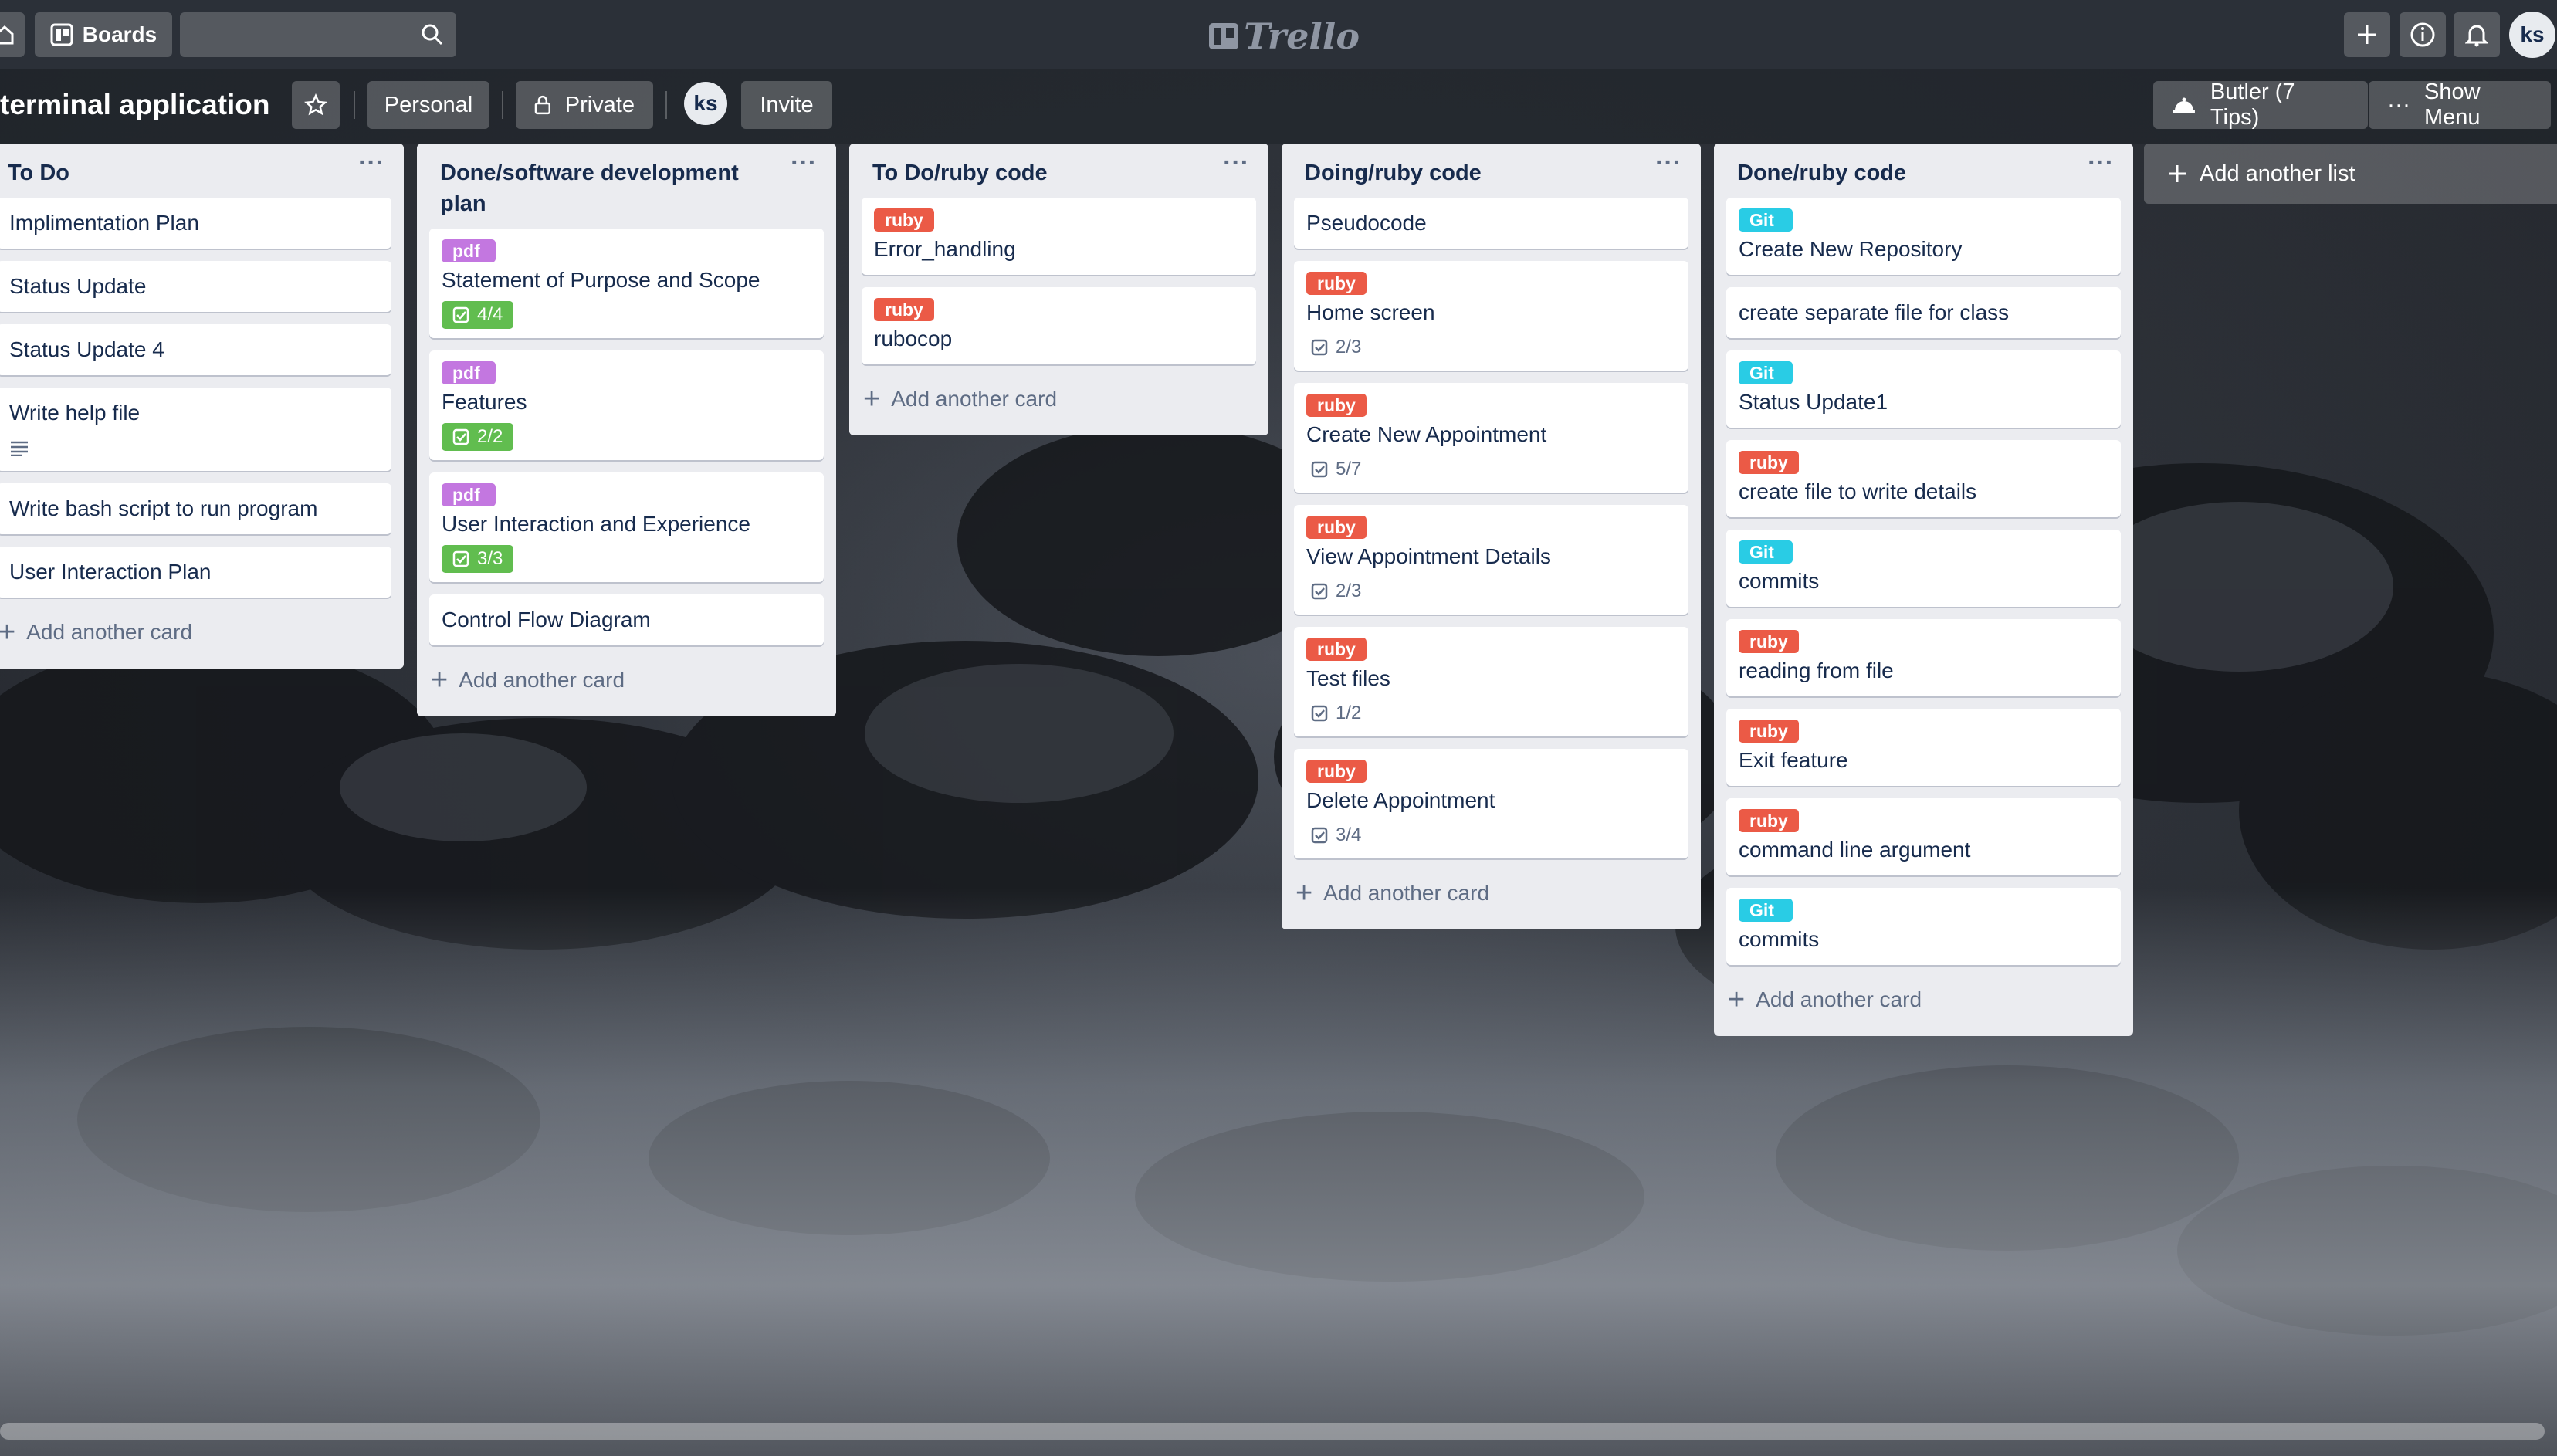 The image size is (2557, 1456). What do you see at coordinates (1821, 173) in the screenshot?
I see `list-title: Done/ruby code` at bounding box center [1821, 173].